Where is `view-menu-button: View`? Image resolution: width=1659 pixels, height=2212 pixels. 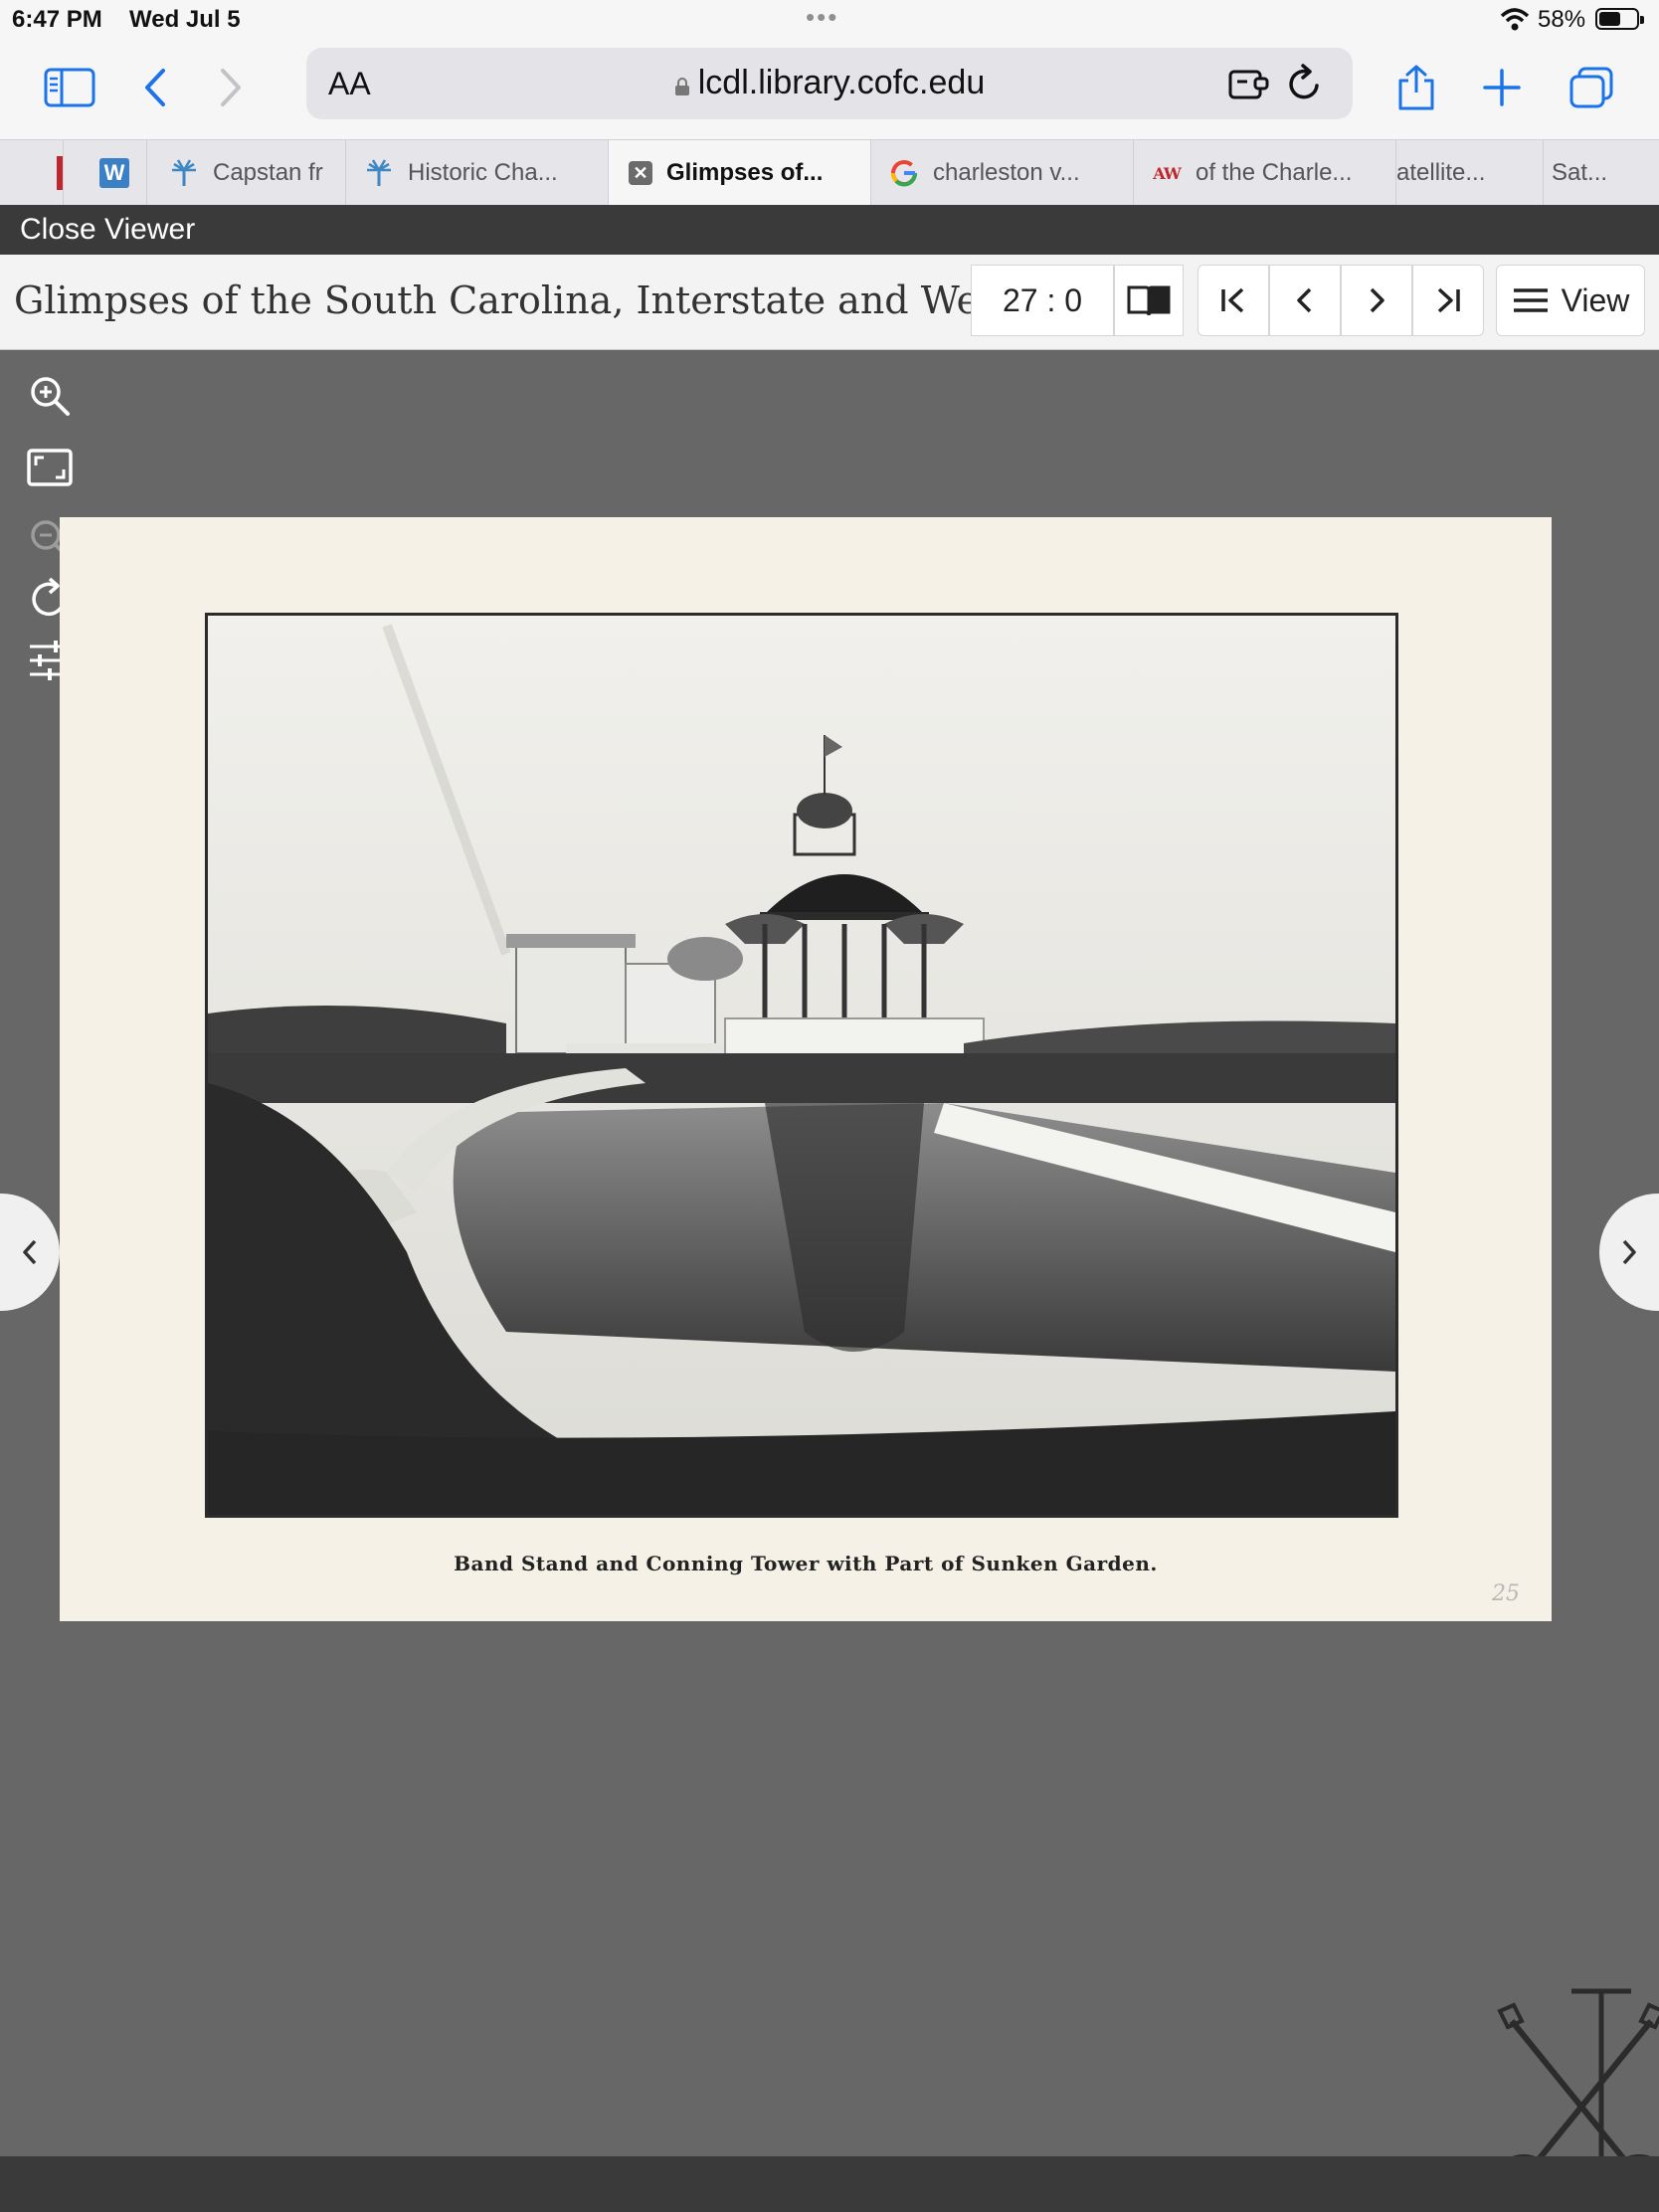
view-menu-button: View is located at coordinates (1570, 300).